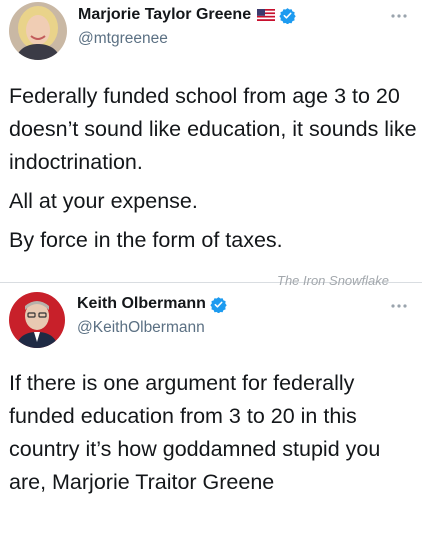  Describe the element at coordinates (146, 240) in the screenshot. I see `tweet-paragraph: By force in the form of taxes.` at that location.